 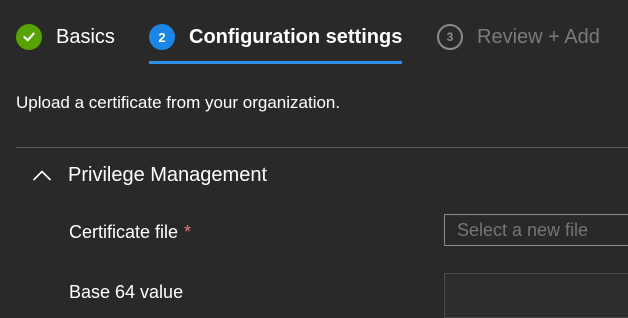 What do you see at coordinates (275, 62) in the screenshot?
I see `active-step-underline` at bounding box center [275, 62].